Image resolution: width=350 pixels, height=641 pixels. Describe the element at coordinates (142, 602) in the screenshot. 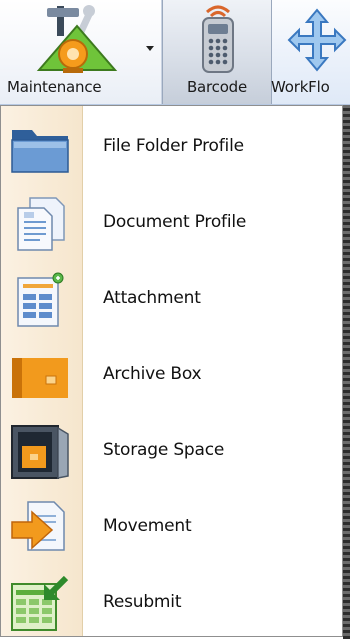

I see `menu-item-label: Resubmit` at that location.